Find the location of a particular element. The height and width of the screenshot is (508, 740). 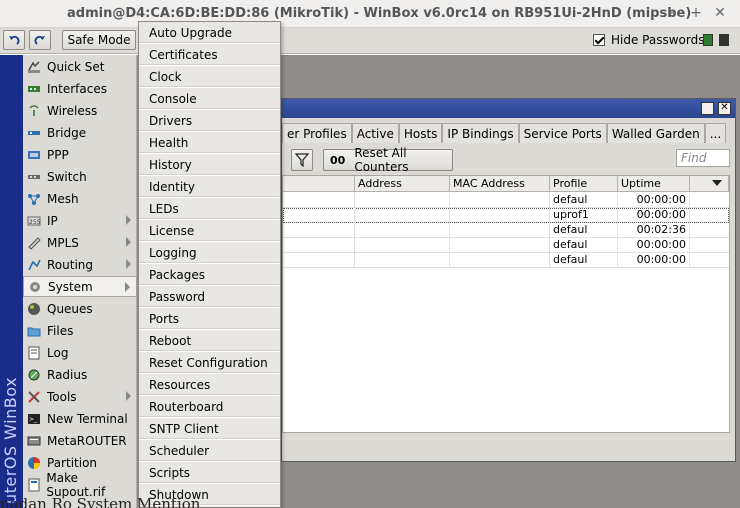

submenu-item-leds: LEDs is located at coordinates (209, 209).